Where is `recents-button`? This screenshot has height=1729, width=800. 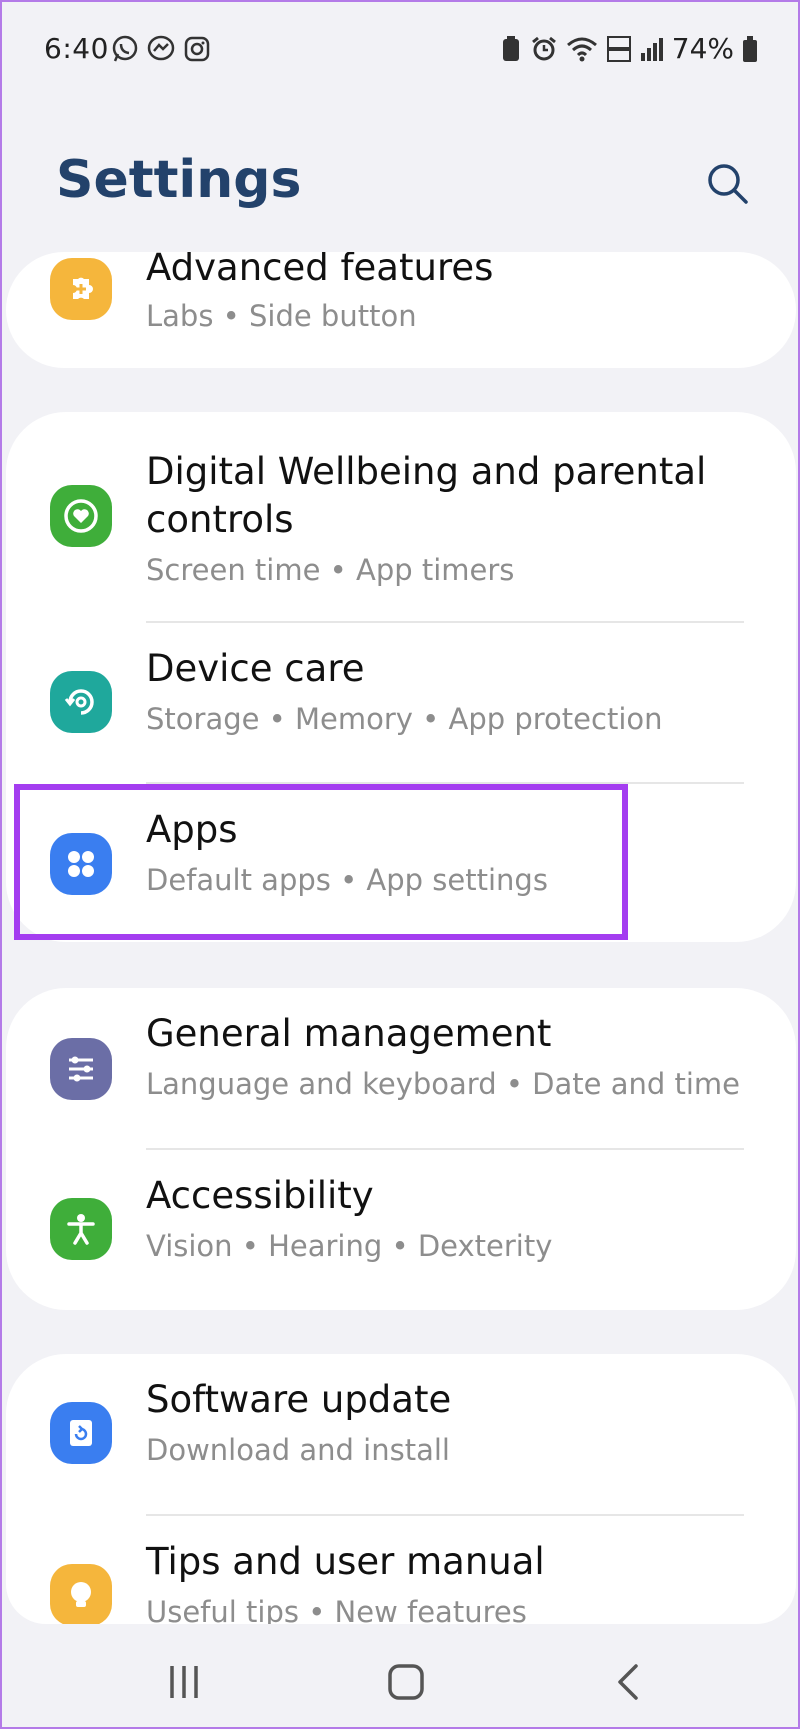 recents-button is located at coordinates (184, 1682).